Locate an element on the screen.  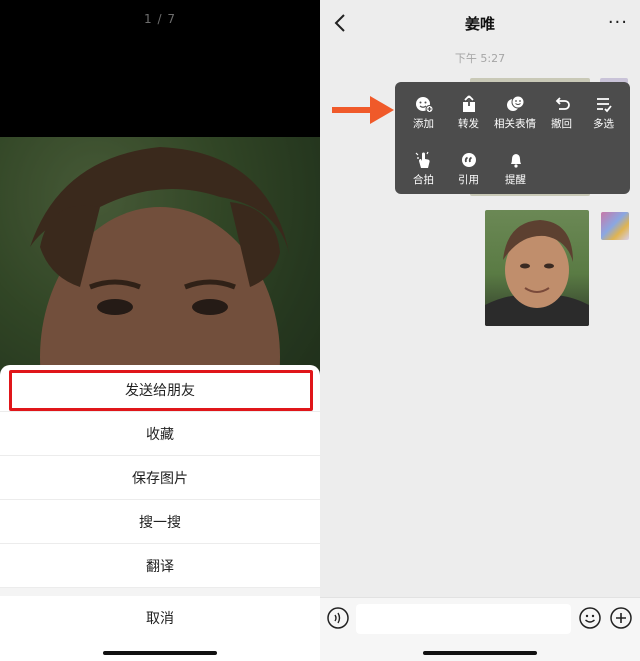
menu-item-pat: 合拍 is located at coordinates (423, 167).